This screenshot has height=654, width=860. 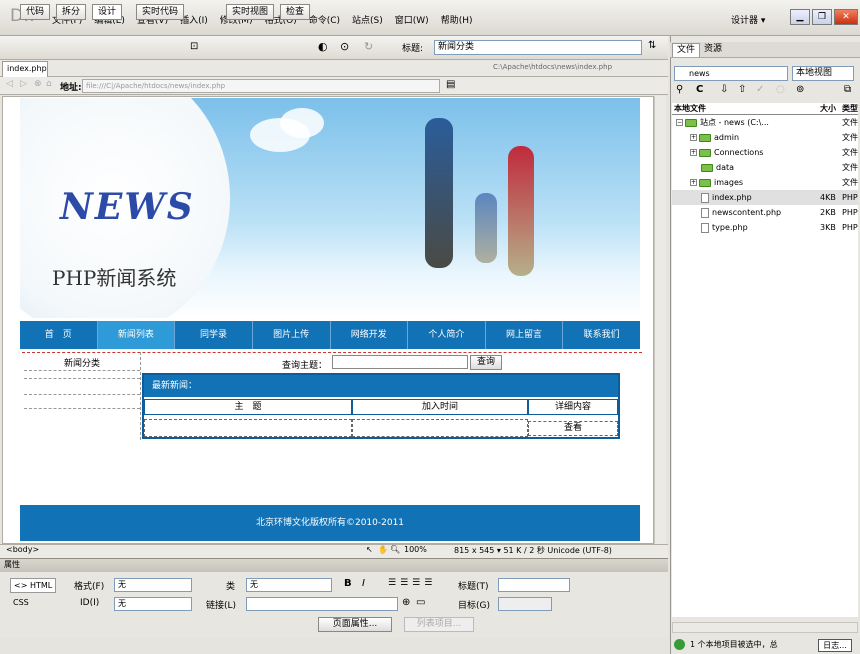 I want to click on restore-icon: ❐, so click(x=822, y=17).